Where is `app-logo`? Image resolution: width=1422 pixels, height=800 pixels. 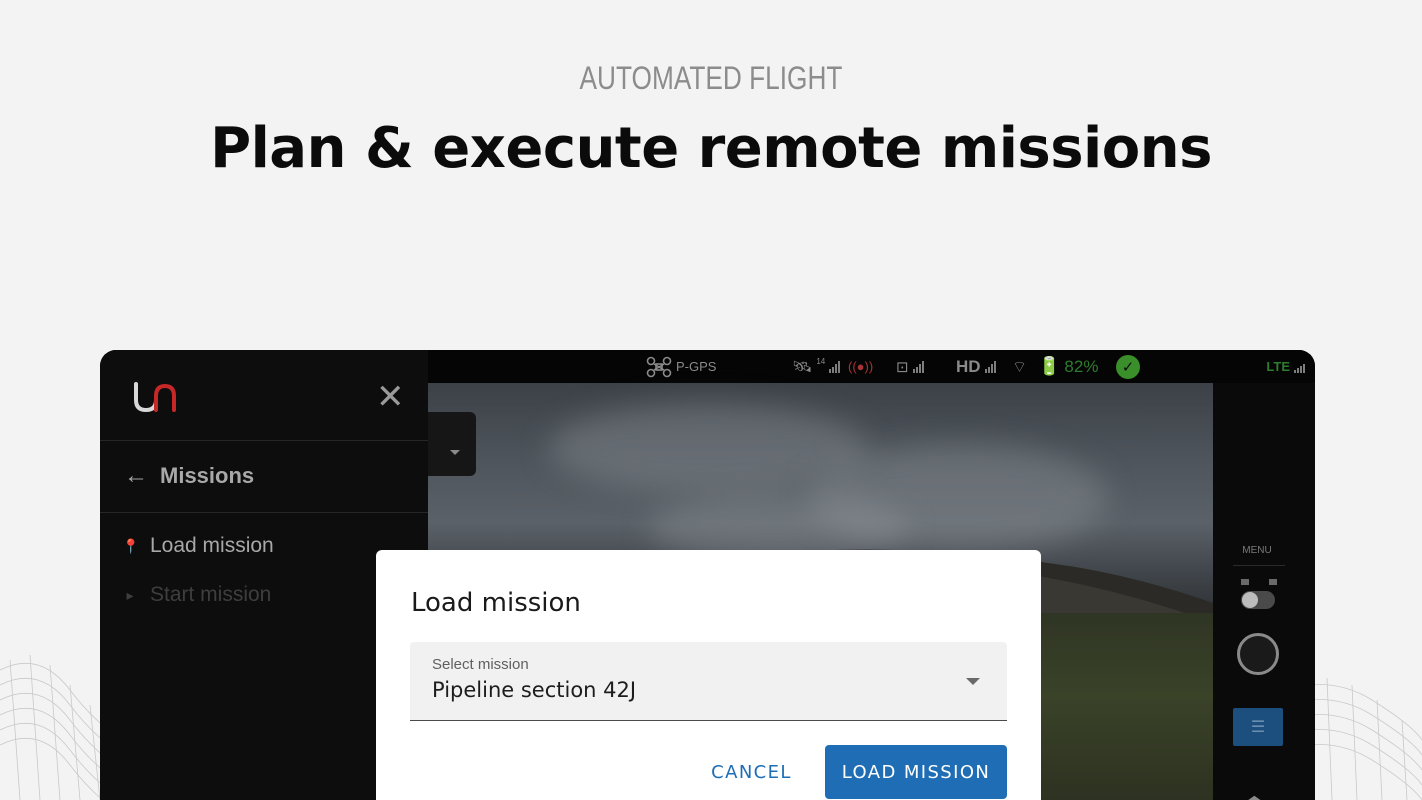 app-logo is located at coordinates (155, 397).